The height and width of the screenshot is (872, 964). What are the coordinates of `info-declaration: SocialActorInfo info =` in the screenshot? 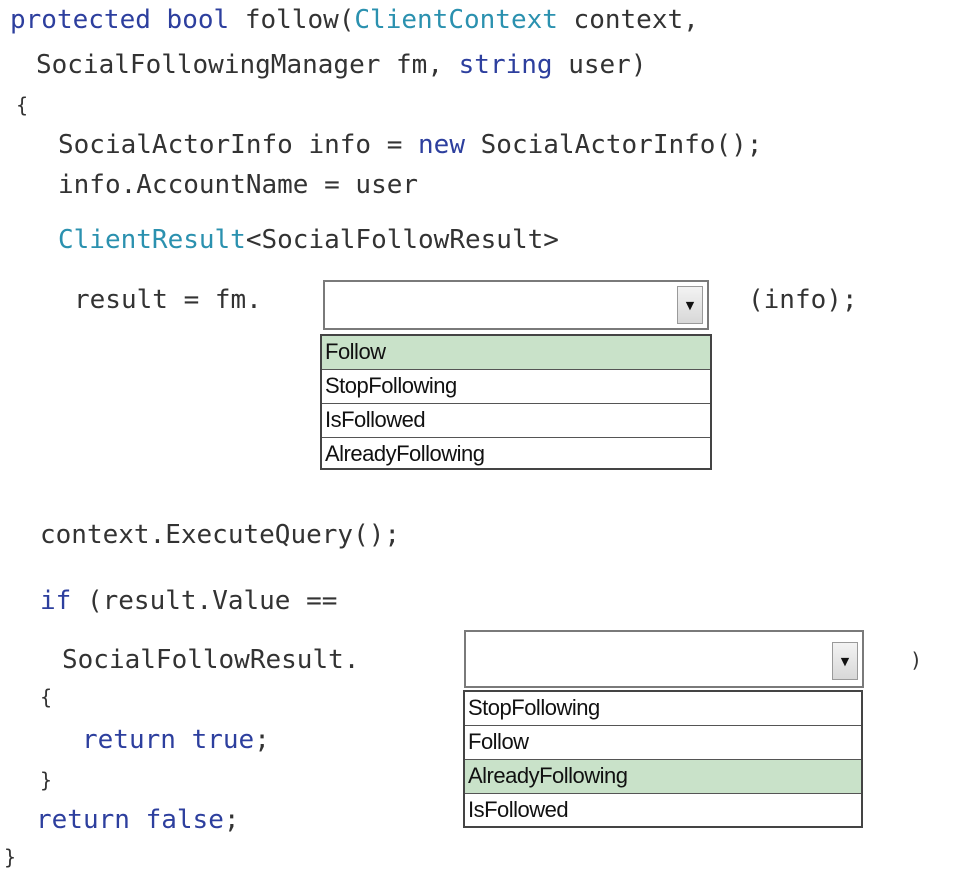 It's located at (238, 145).